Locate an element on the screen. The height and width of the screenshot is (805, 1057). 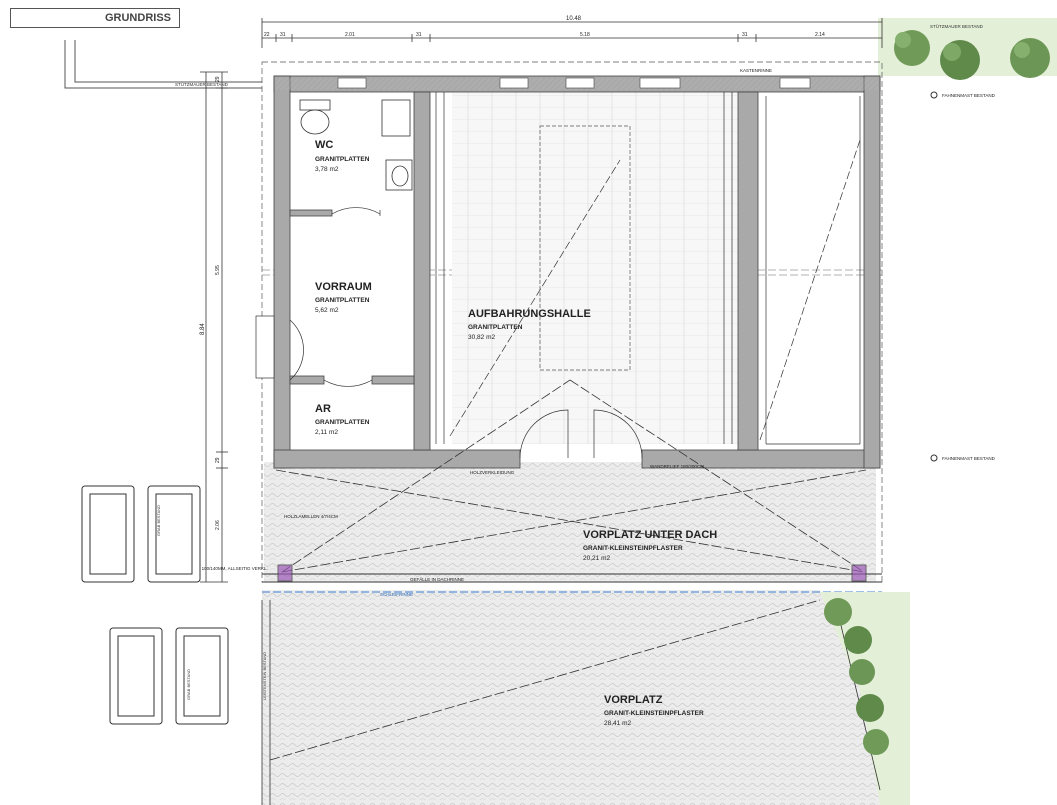
dim-top-7: 2.14 is located at coordinates (820, 35).